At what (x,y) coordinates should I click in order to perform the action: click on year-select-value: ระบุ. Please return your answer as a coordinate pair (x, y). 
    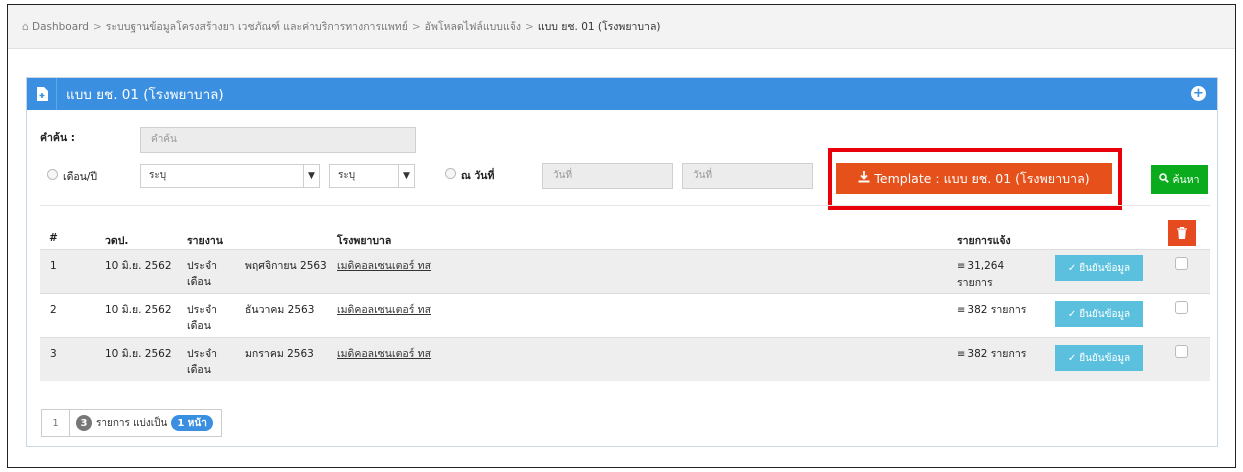
    Looking at the image, I should click on (347, 175).